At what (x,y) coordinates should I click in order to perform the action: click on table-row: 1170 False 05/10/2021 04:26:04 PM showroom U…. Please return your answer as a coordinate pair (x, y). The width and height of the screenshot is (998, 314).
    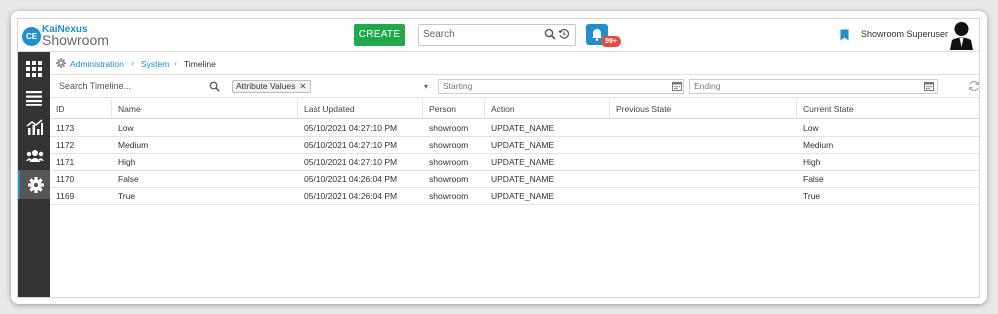
    Looking at the image, I should click on (514, 179).